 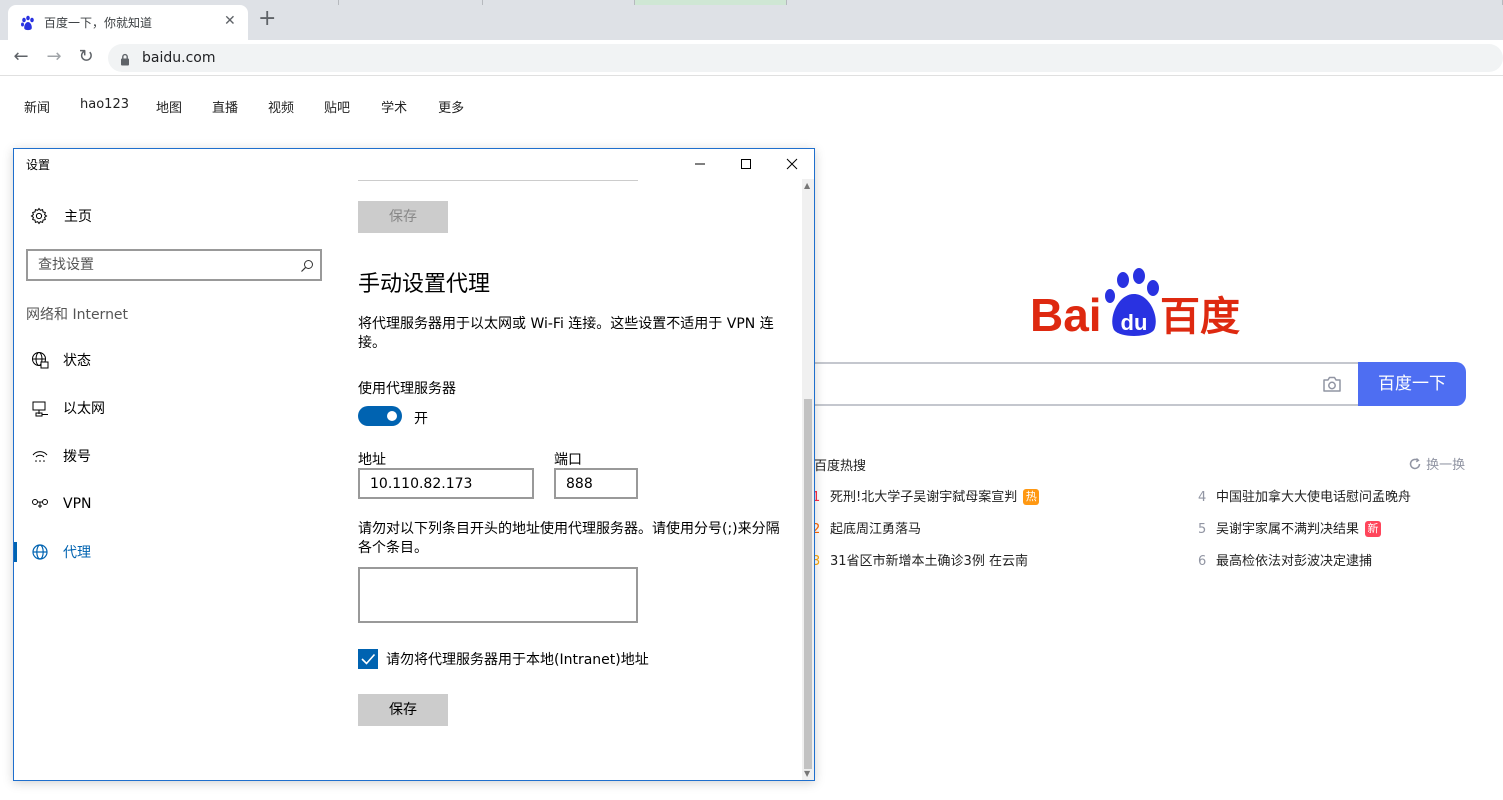 I want to click on gear-icon, so click(x=39, y=216).